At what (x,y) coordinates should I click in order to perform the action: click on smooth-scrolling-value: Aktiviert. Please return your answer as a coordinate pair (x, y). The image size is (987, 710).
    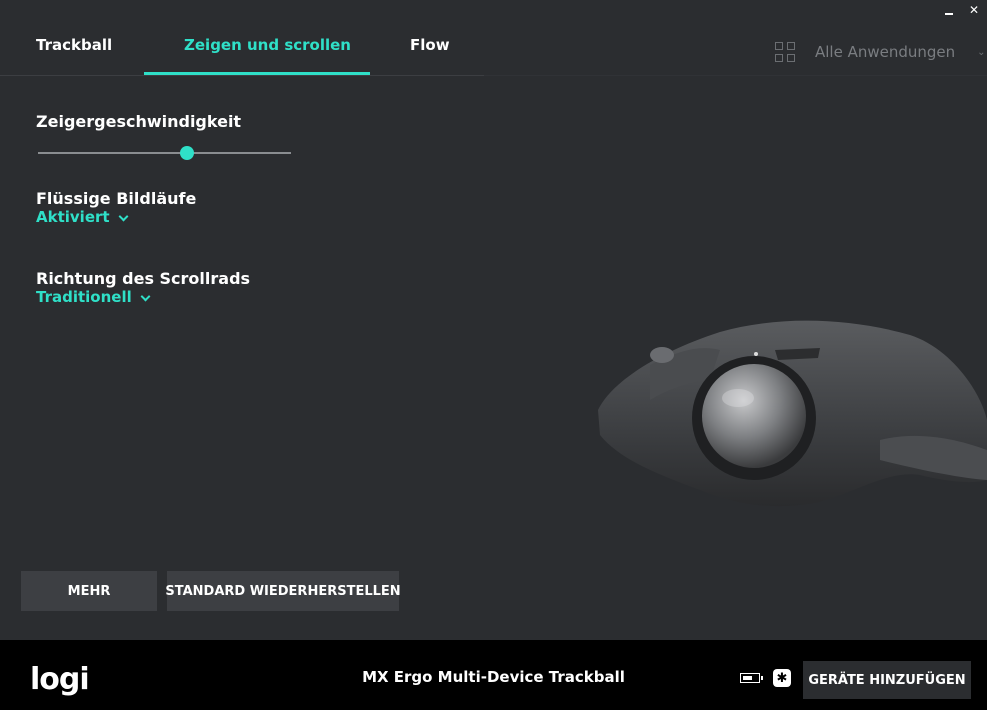
    Looking at the image, I should click on (73, 217).